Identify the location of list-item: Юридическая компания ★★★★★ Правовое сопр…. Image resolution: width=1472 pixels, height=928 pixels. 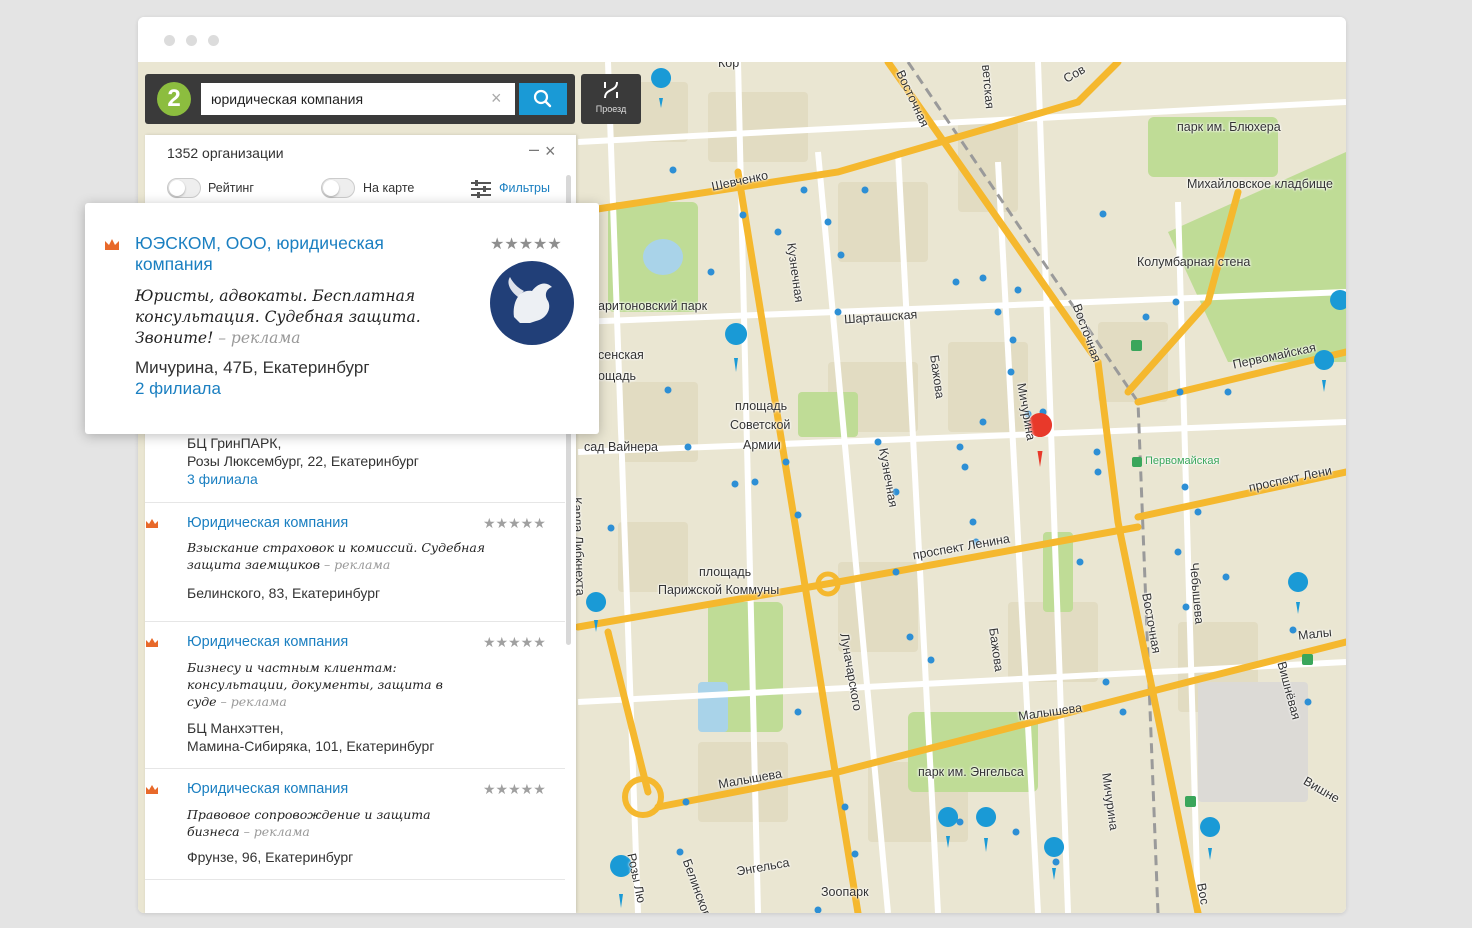
(355, 824).